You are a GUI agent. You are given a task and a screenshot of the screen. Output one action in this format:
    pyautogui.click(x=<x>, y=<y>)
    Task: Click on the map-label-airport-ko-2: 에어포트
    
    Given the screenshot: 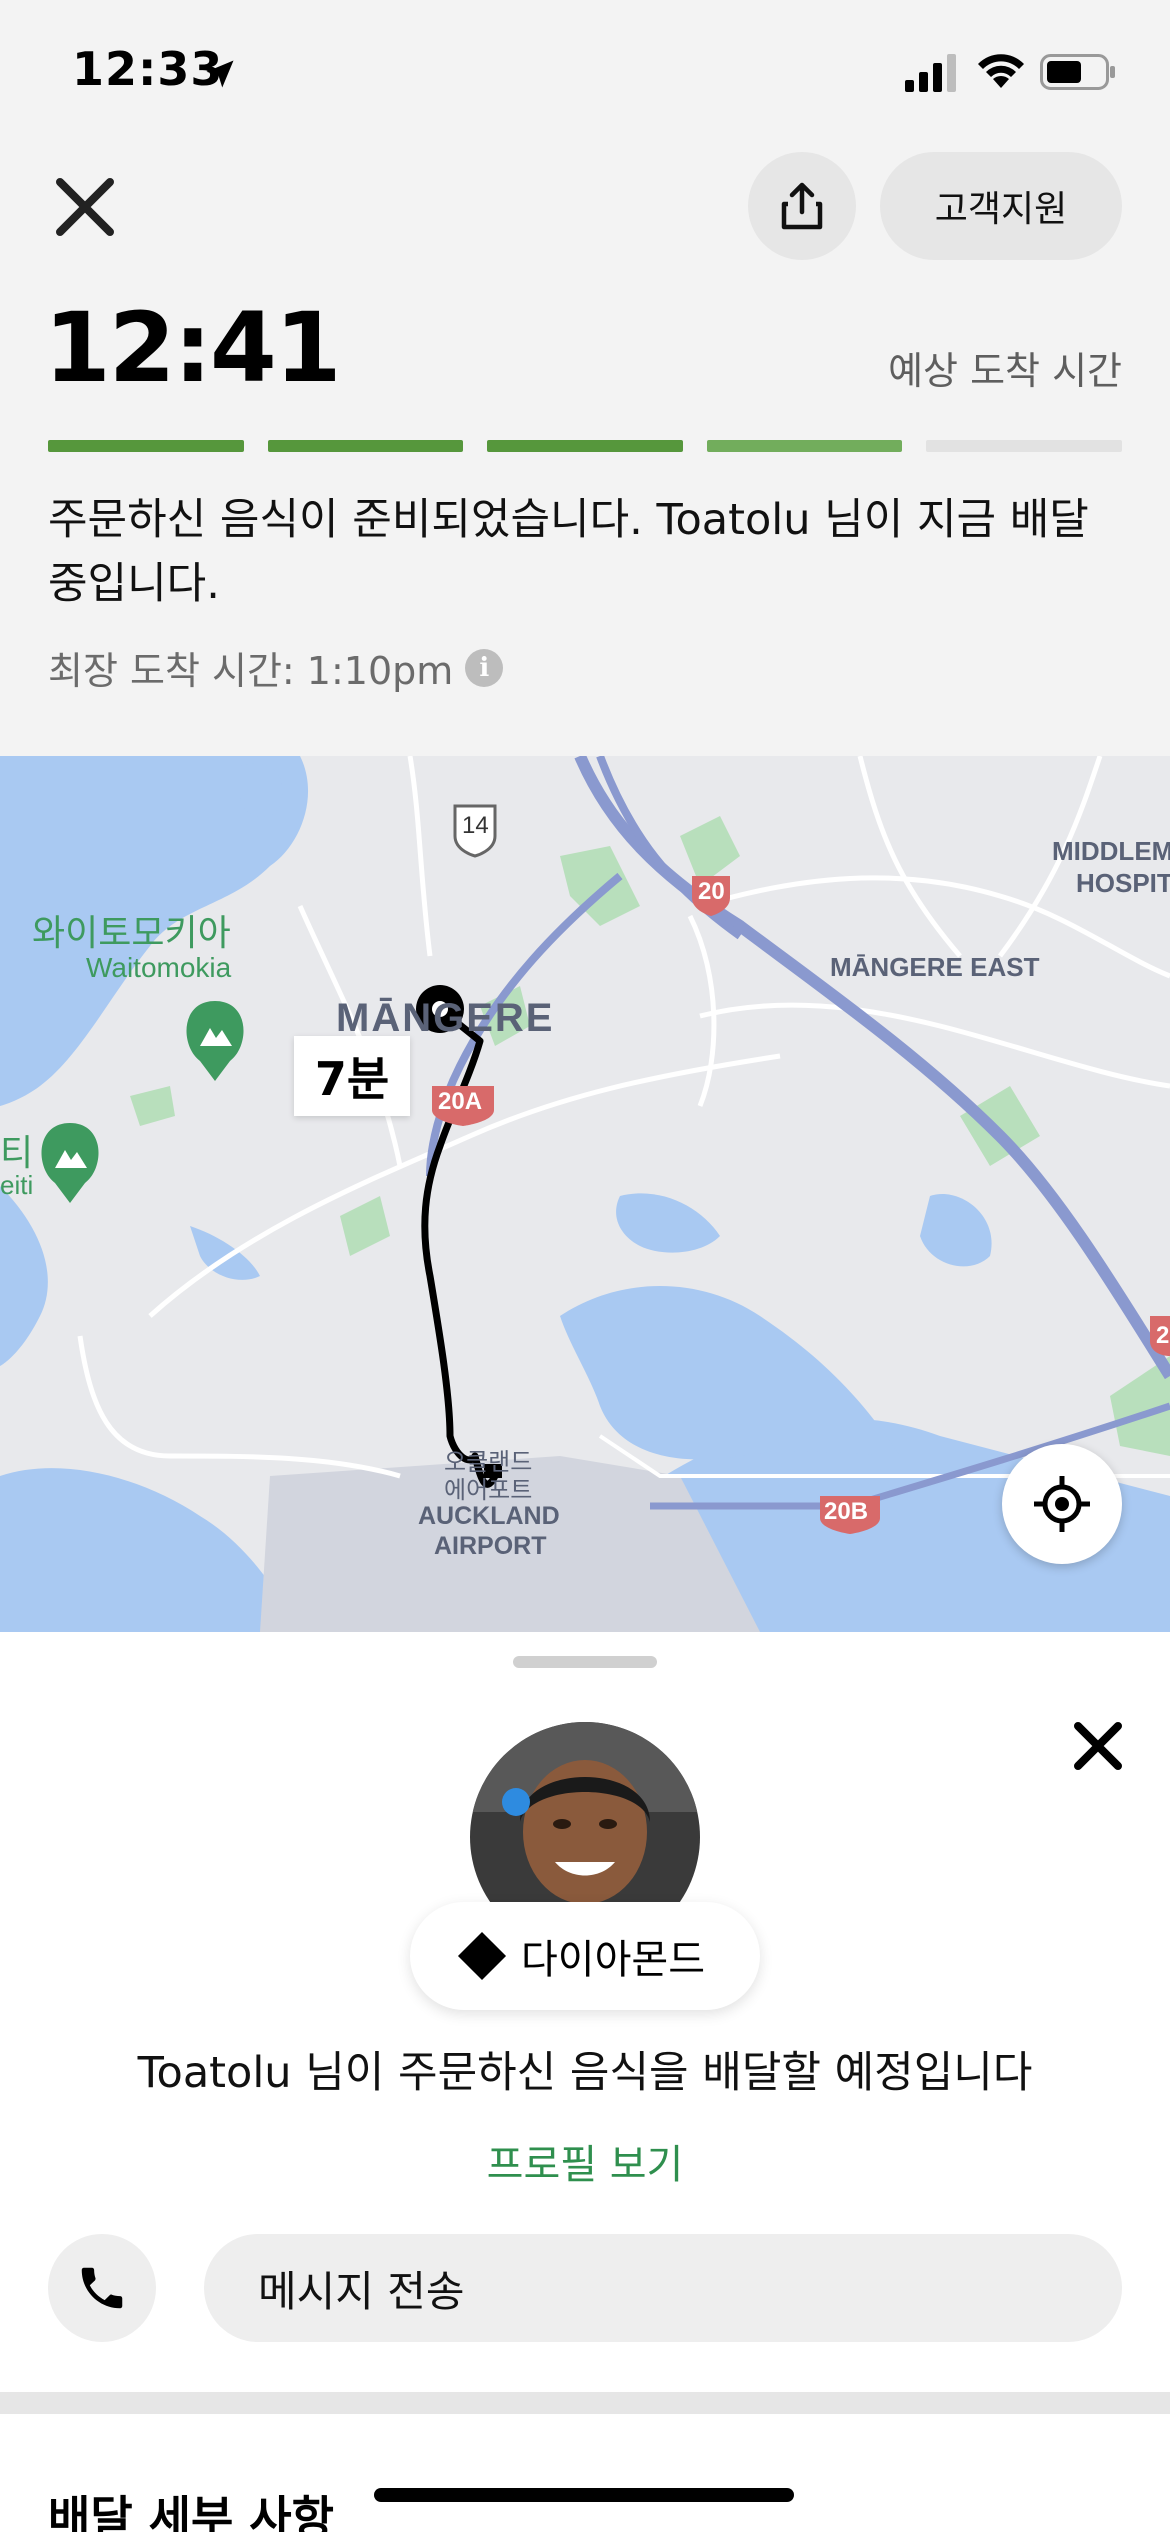 What is the action you would take?
    pyautogui.click(x=488, y=1490)
    